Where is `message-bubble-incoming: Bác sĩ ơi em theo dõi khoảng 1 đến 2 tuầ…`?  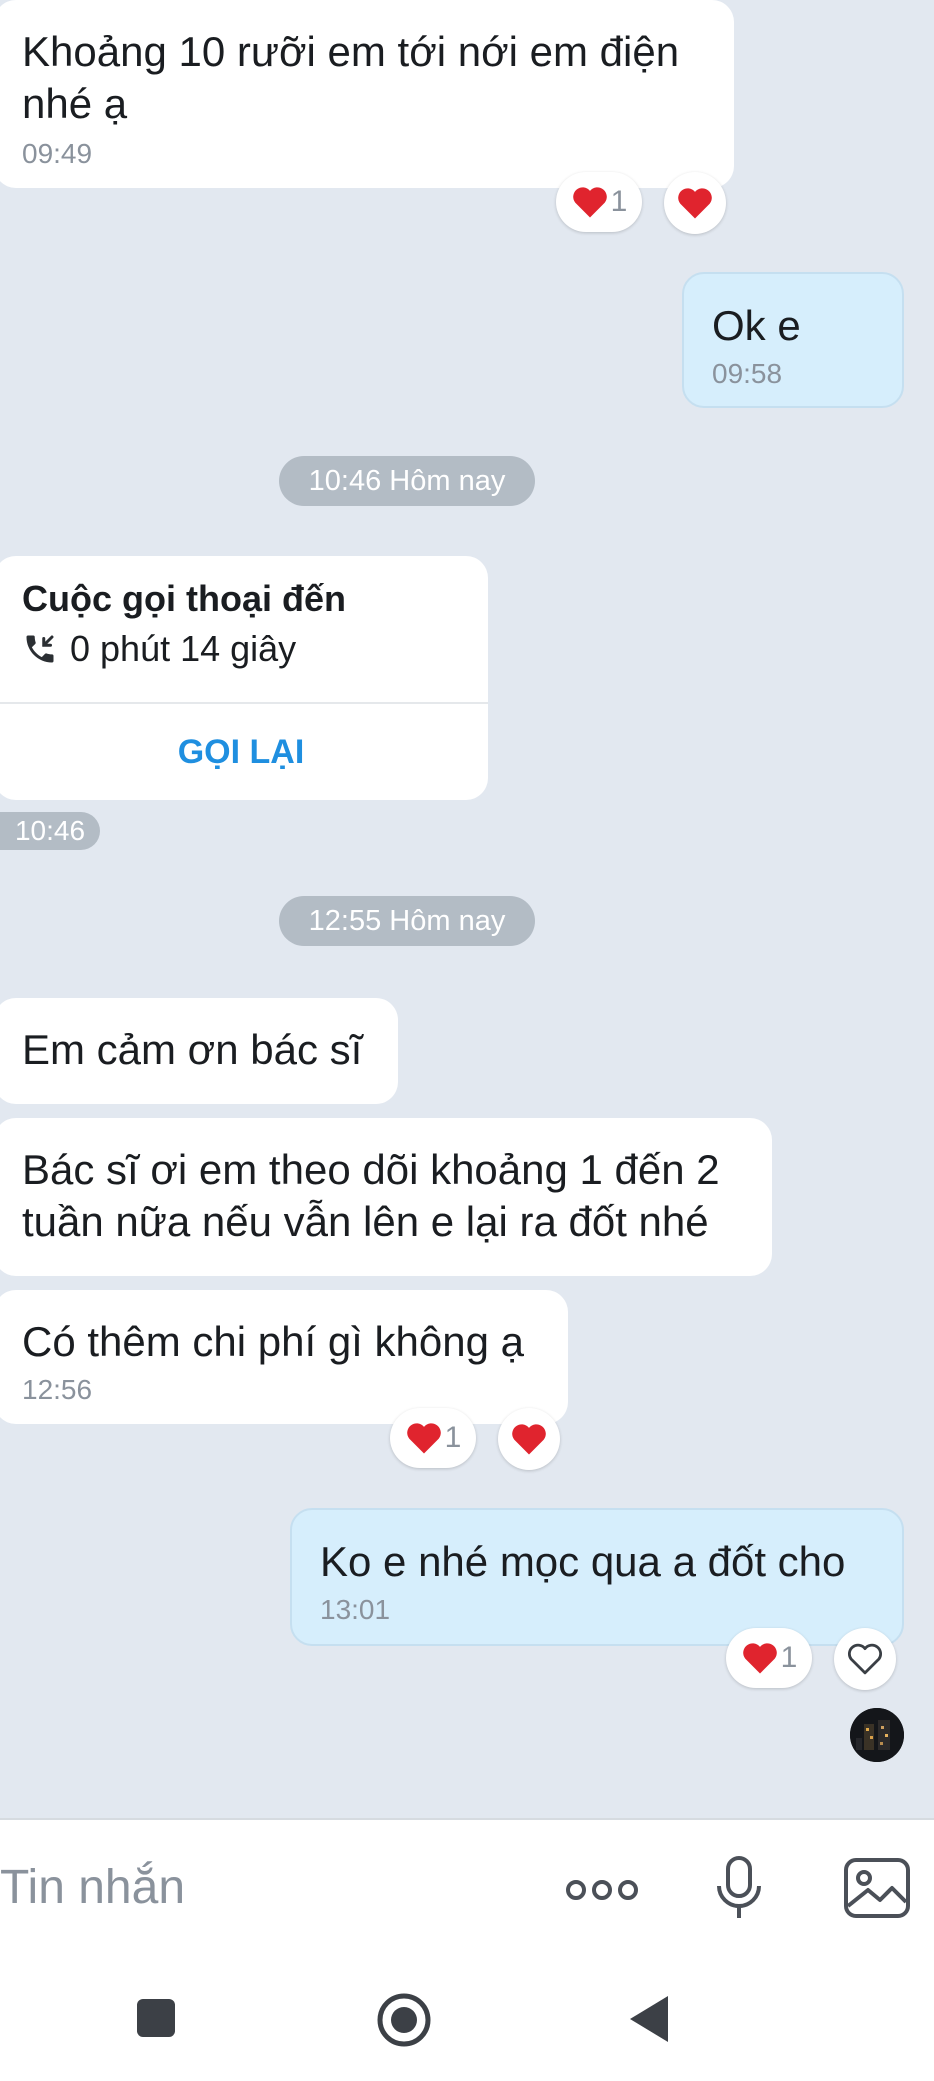 message-bubble-incoming: Bác sĩ ơi em theo dõi khoảng 1 đến 2 tuầ… is located at coordinates (386, 1197).